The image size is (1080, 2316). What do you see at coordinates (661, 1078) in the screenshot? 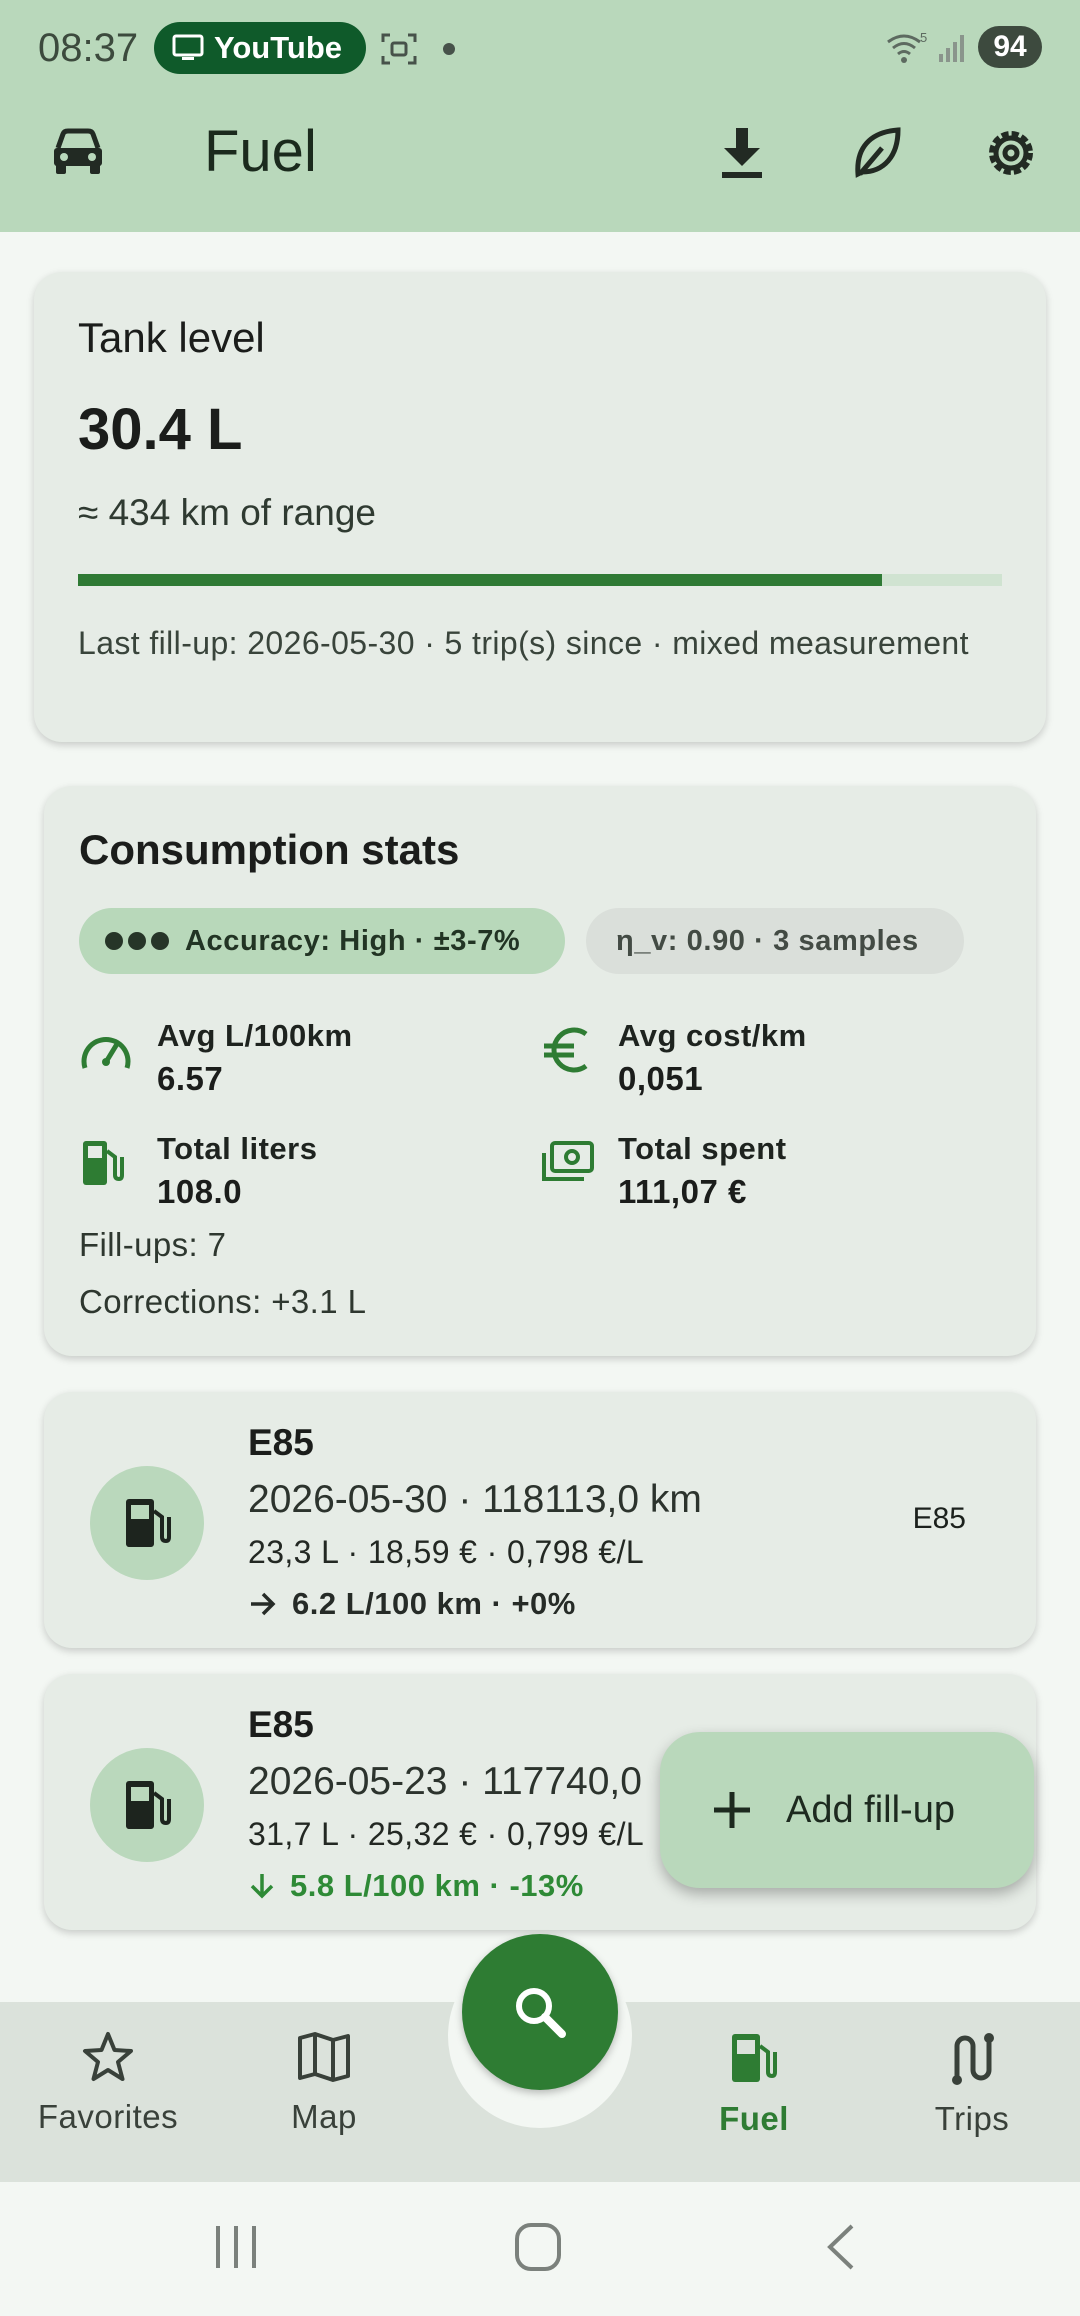
I see `avg-cost-value: 0,051` at bounding box center [661, 1078].